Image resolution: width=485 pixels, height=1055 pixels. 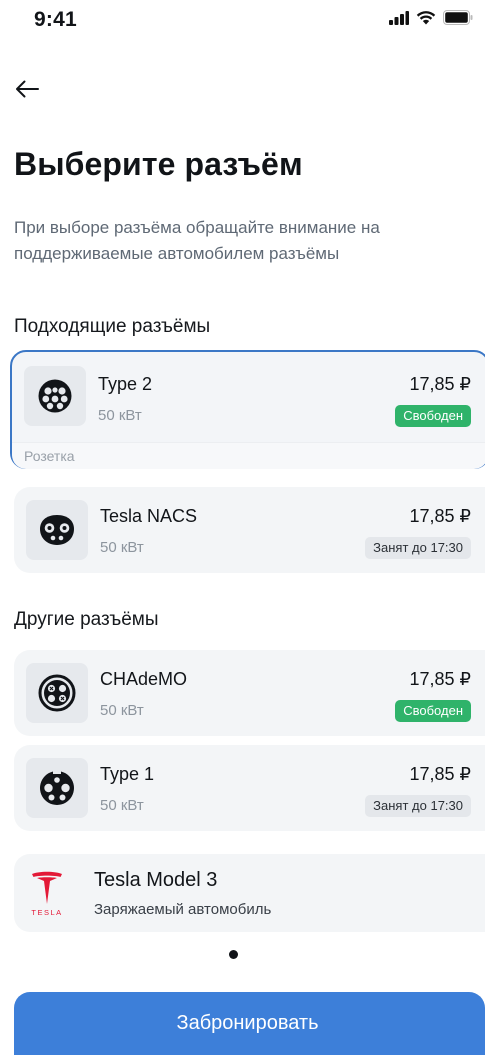 I want to click on connector-footer-label: Розетка, so click(x=248, y=455).